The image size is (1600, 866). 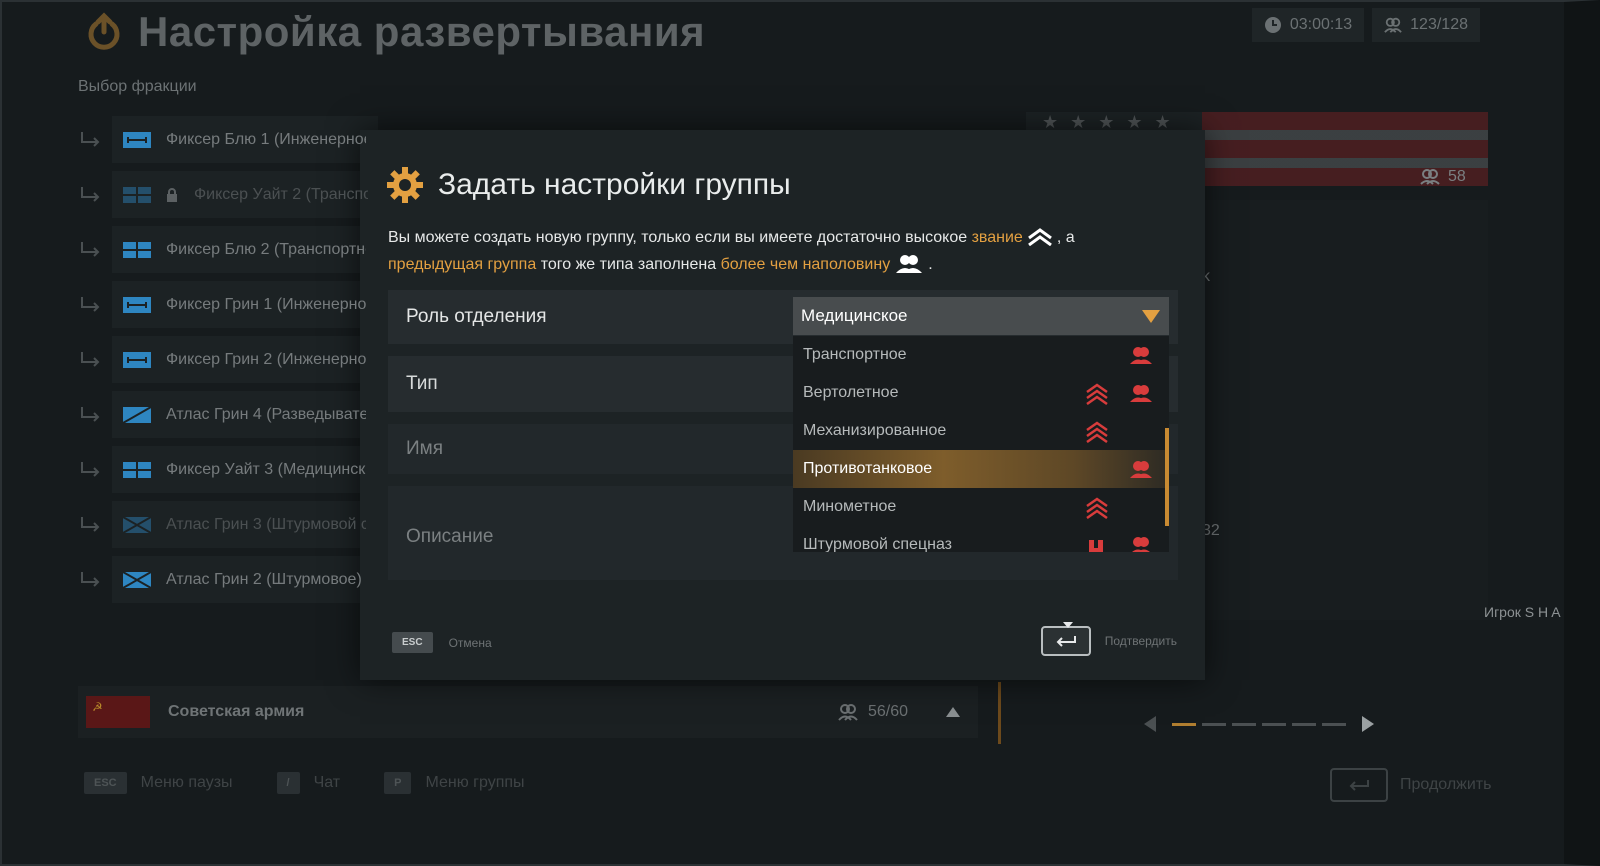 I want to click on lock-icon, so click(x=172, y=194).